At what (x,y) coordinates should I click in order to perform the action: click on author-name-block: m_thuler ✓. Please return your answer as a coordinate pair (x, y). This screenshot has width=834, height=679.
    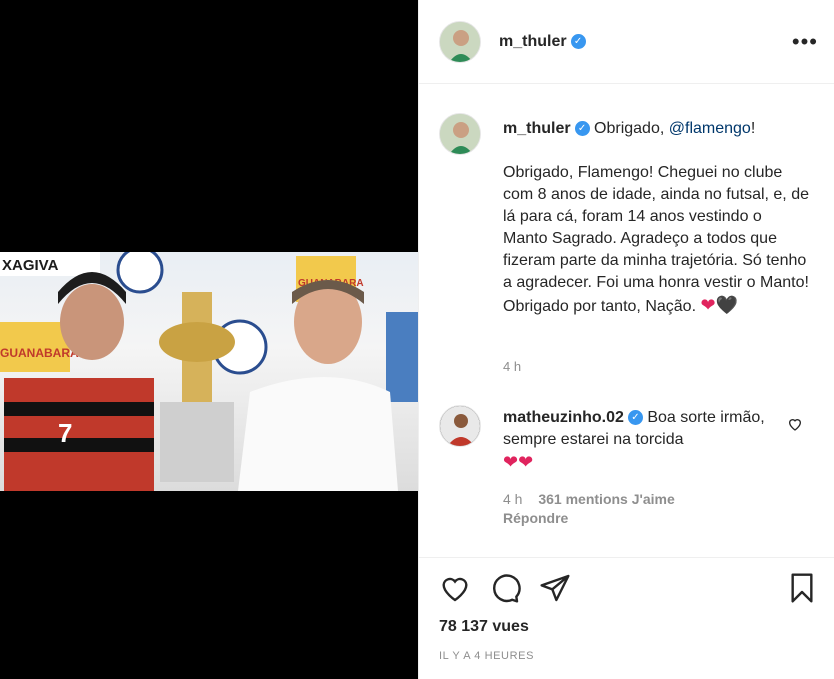
    Looking at the image, I should click on (542, 42).